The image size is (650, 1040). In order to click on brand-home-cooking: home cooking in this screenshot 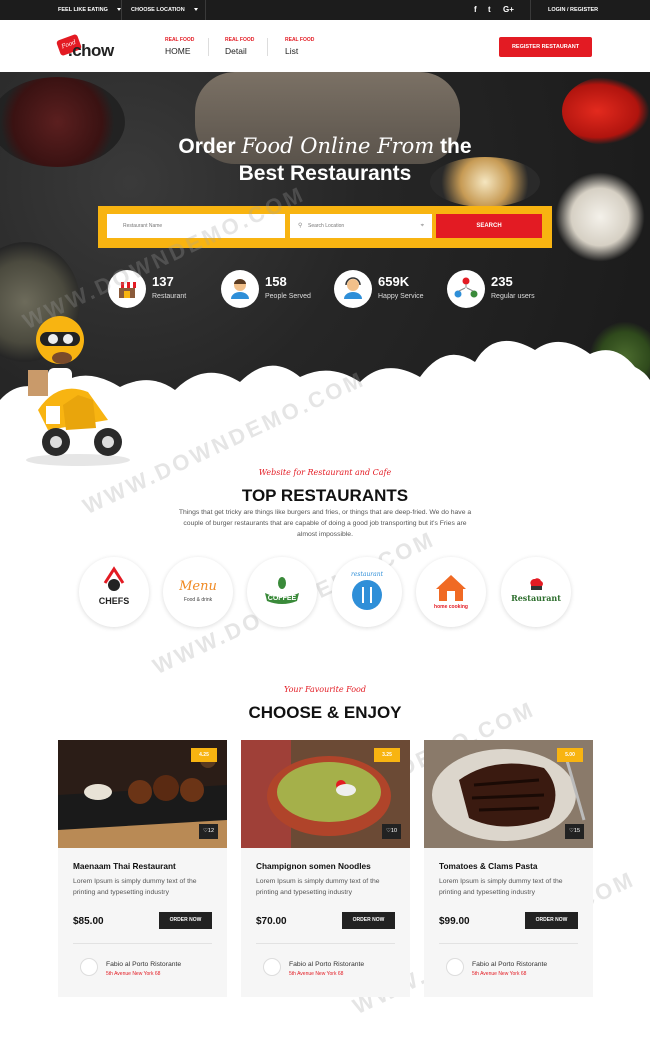, I will do `click(451, 592)`.